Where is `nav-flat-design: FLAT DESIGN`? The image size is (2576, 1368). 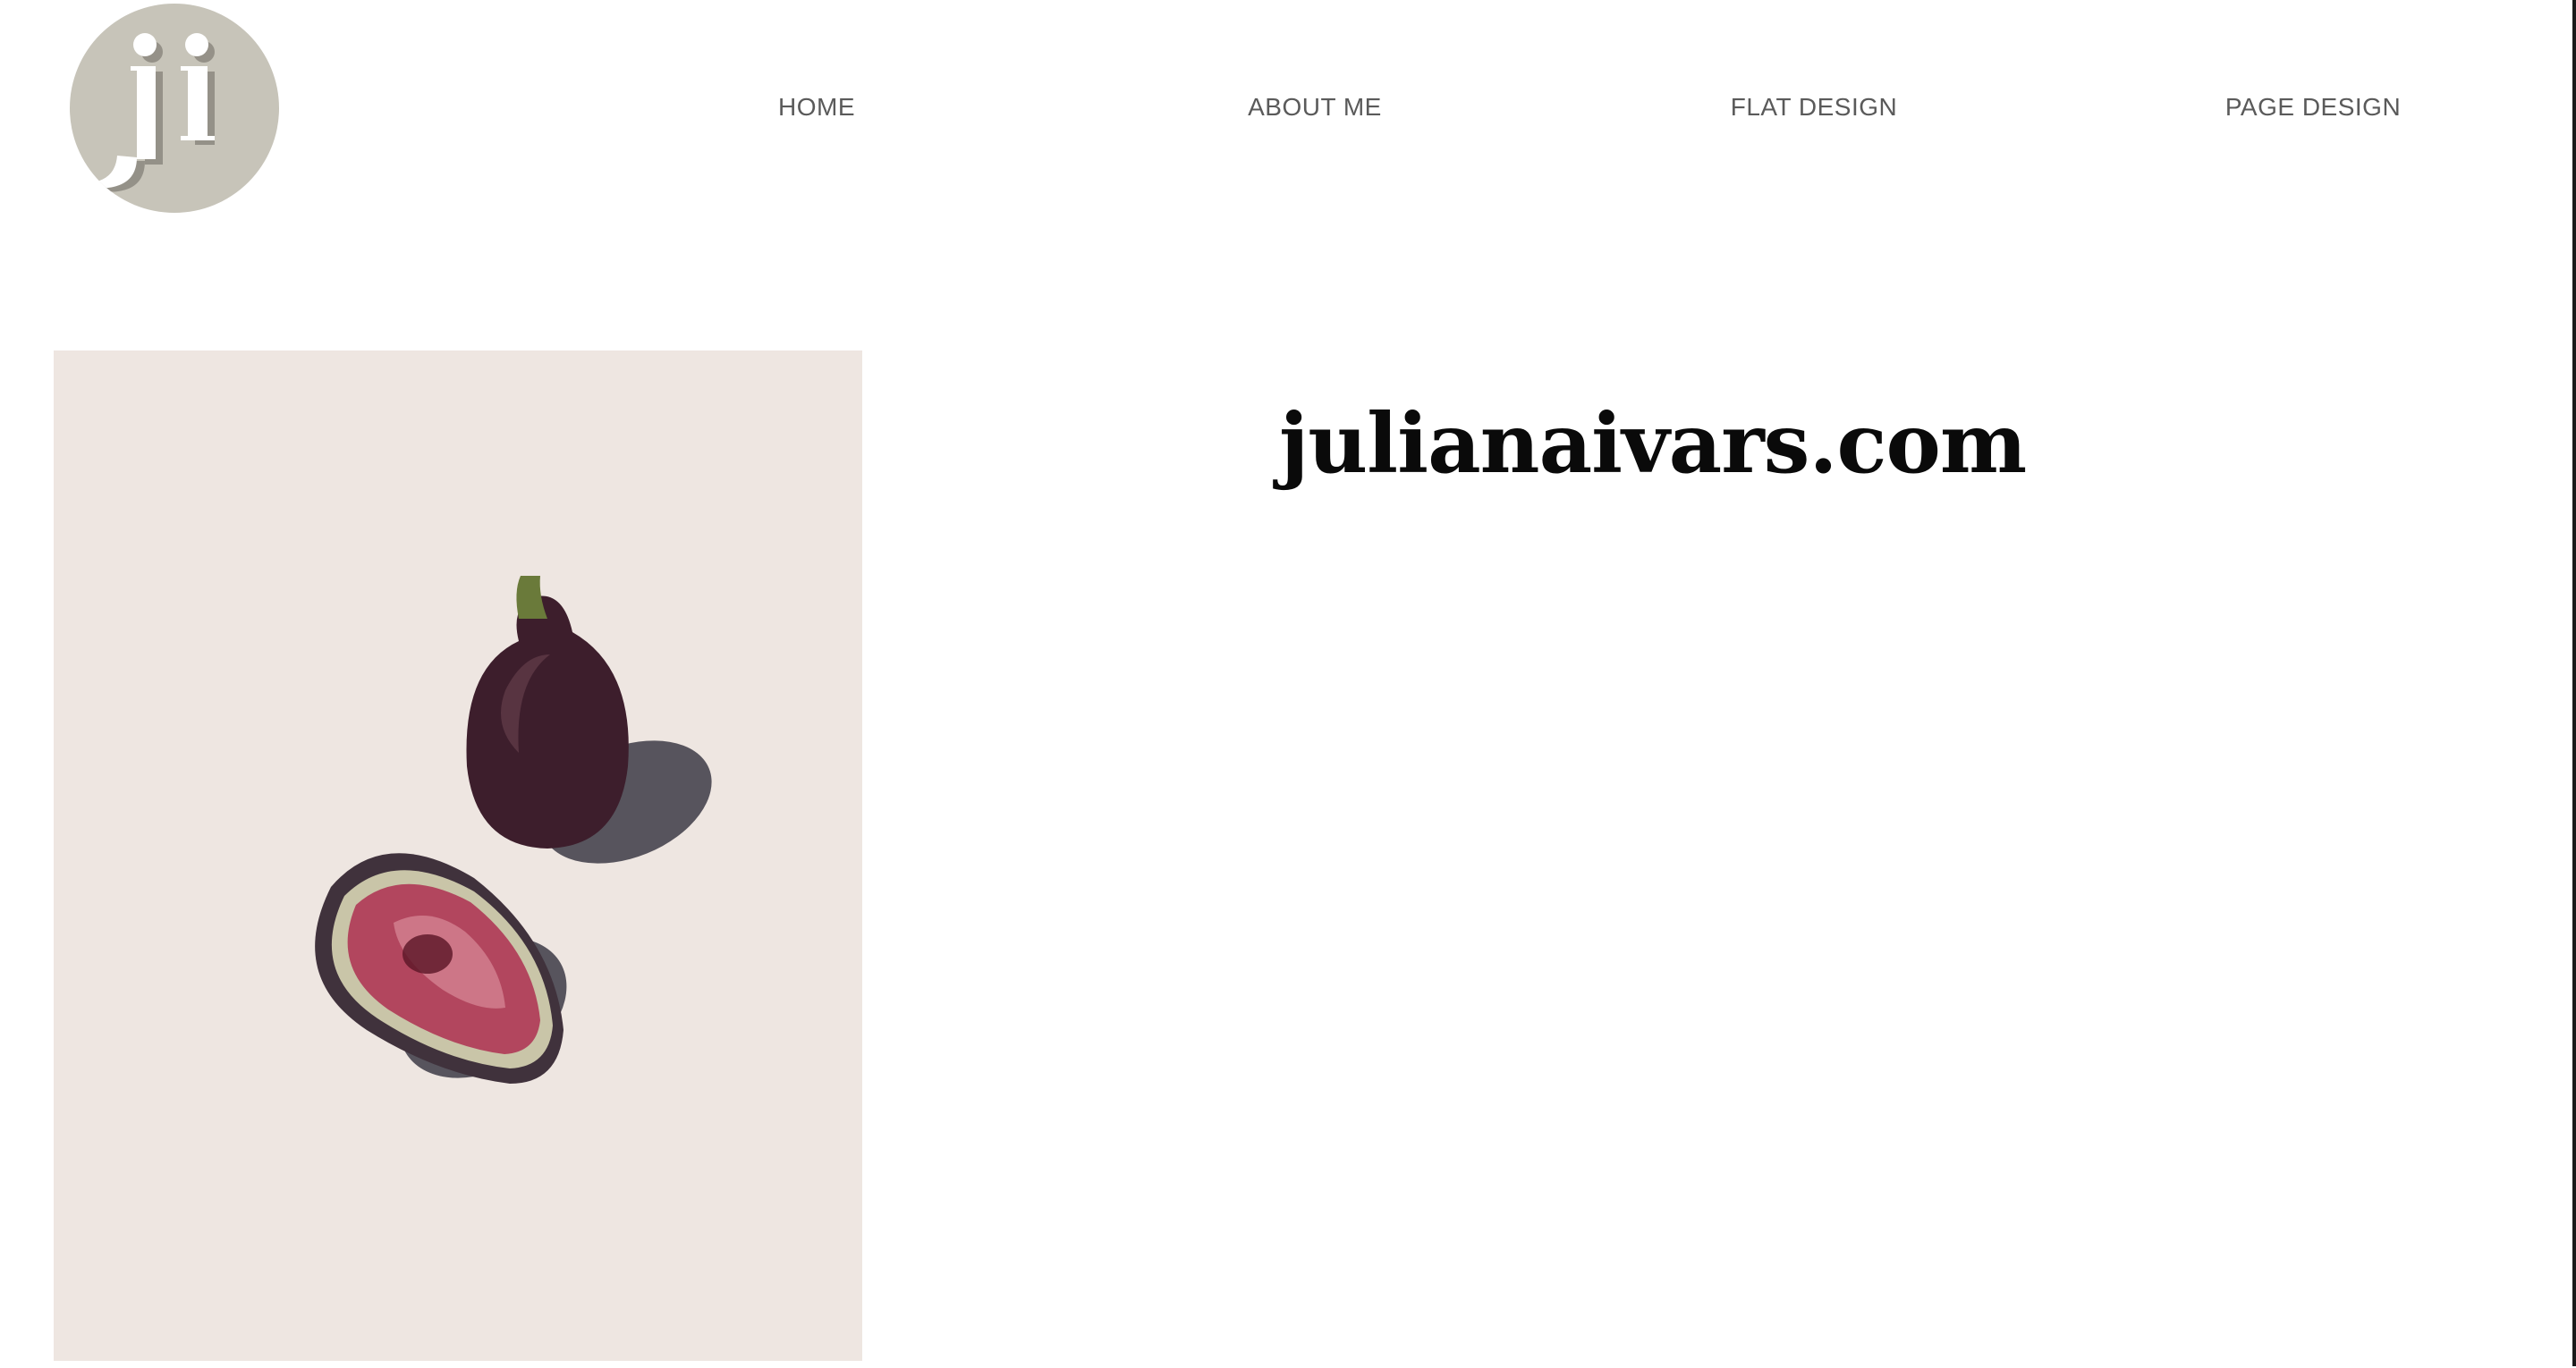 nav-flat-design: FLAT DESIGN is located at coordinates (1814, 108).